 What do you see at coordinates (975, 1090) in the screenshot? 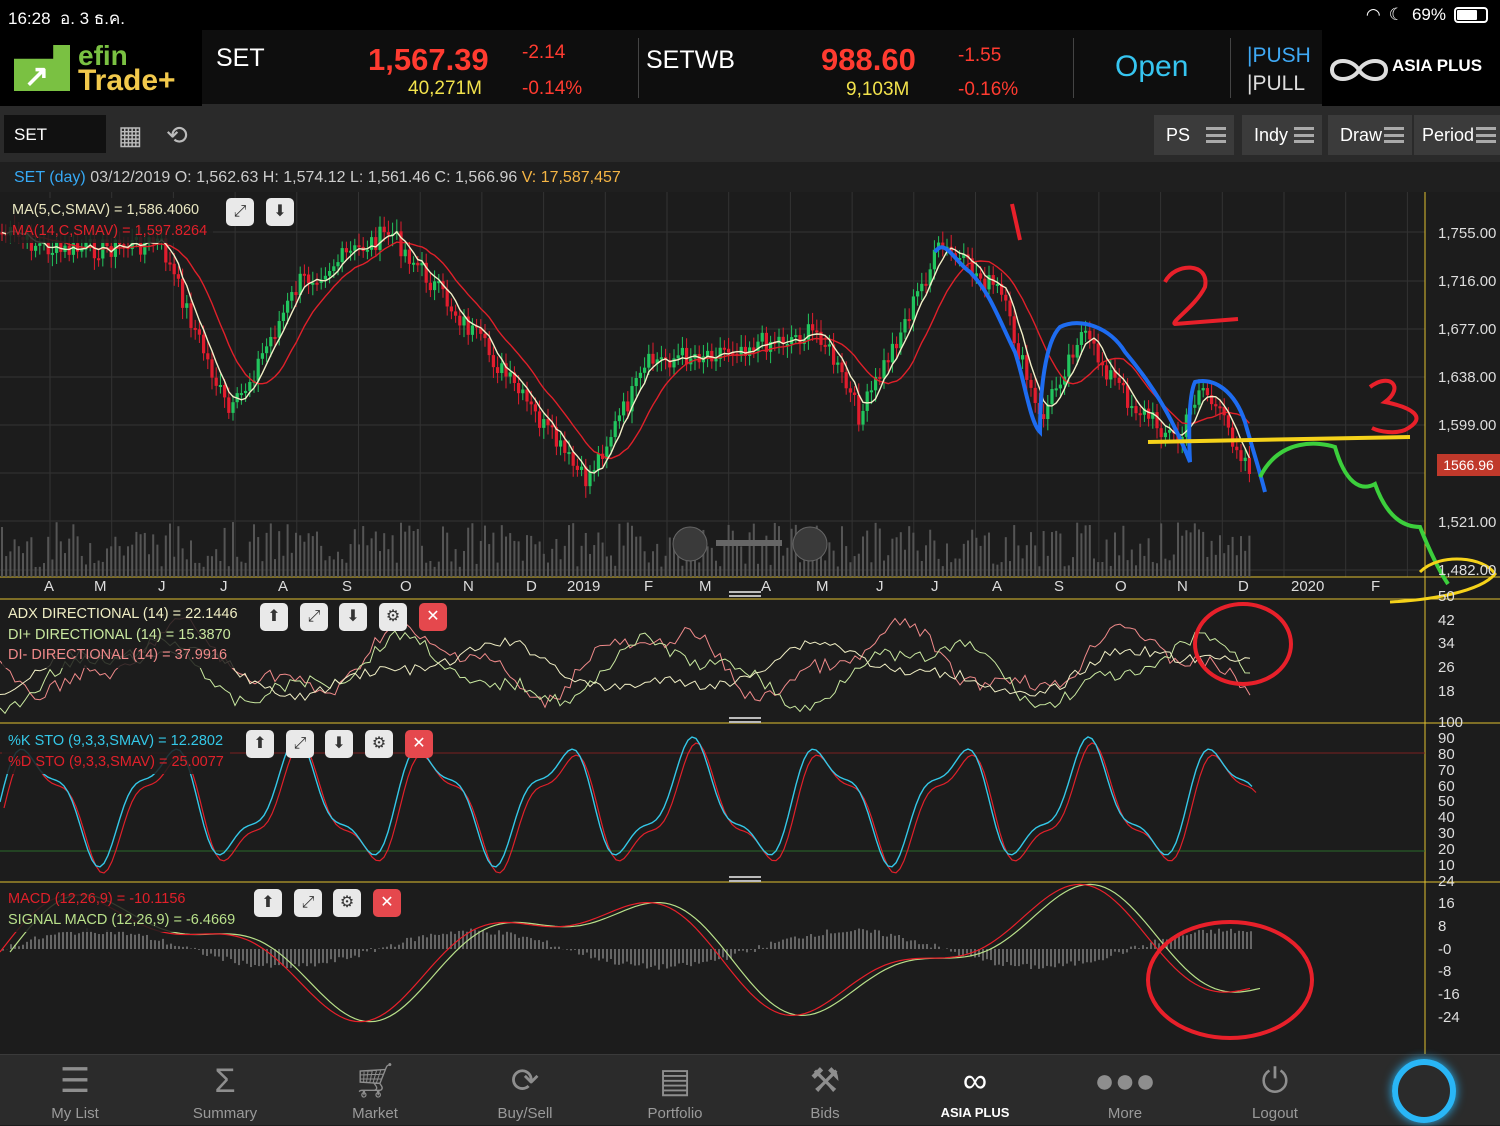
I see `nav-asia-plus: ∞ASIA PLUS` at bounding box center [975, 1090].